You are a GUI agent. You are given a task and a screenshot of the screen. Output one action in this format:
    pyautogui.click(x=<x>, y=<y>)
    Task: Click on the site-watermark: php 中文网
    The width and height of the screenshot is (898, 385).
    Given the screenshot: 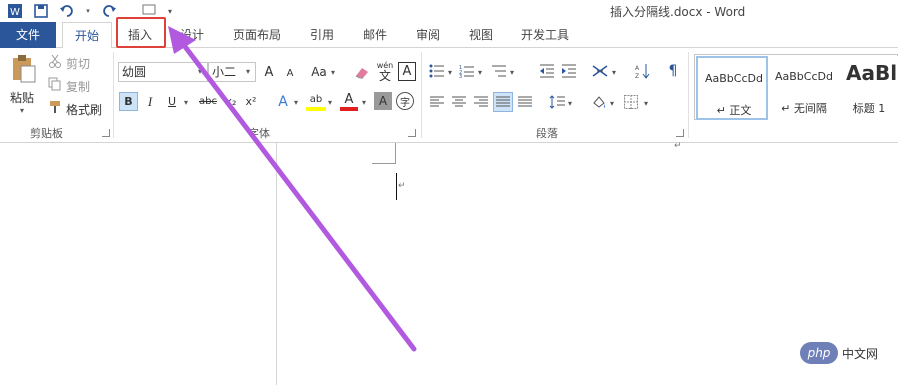 What is the action you would take?
    pyautogui.click(x=839, y=353)
    